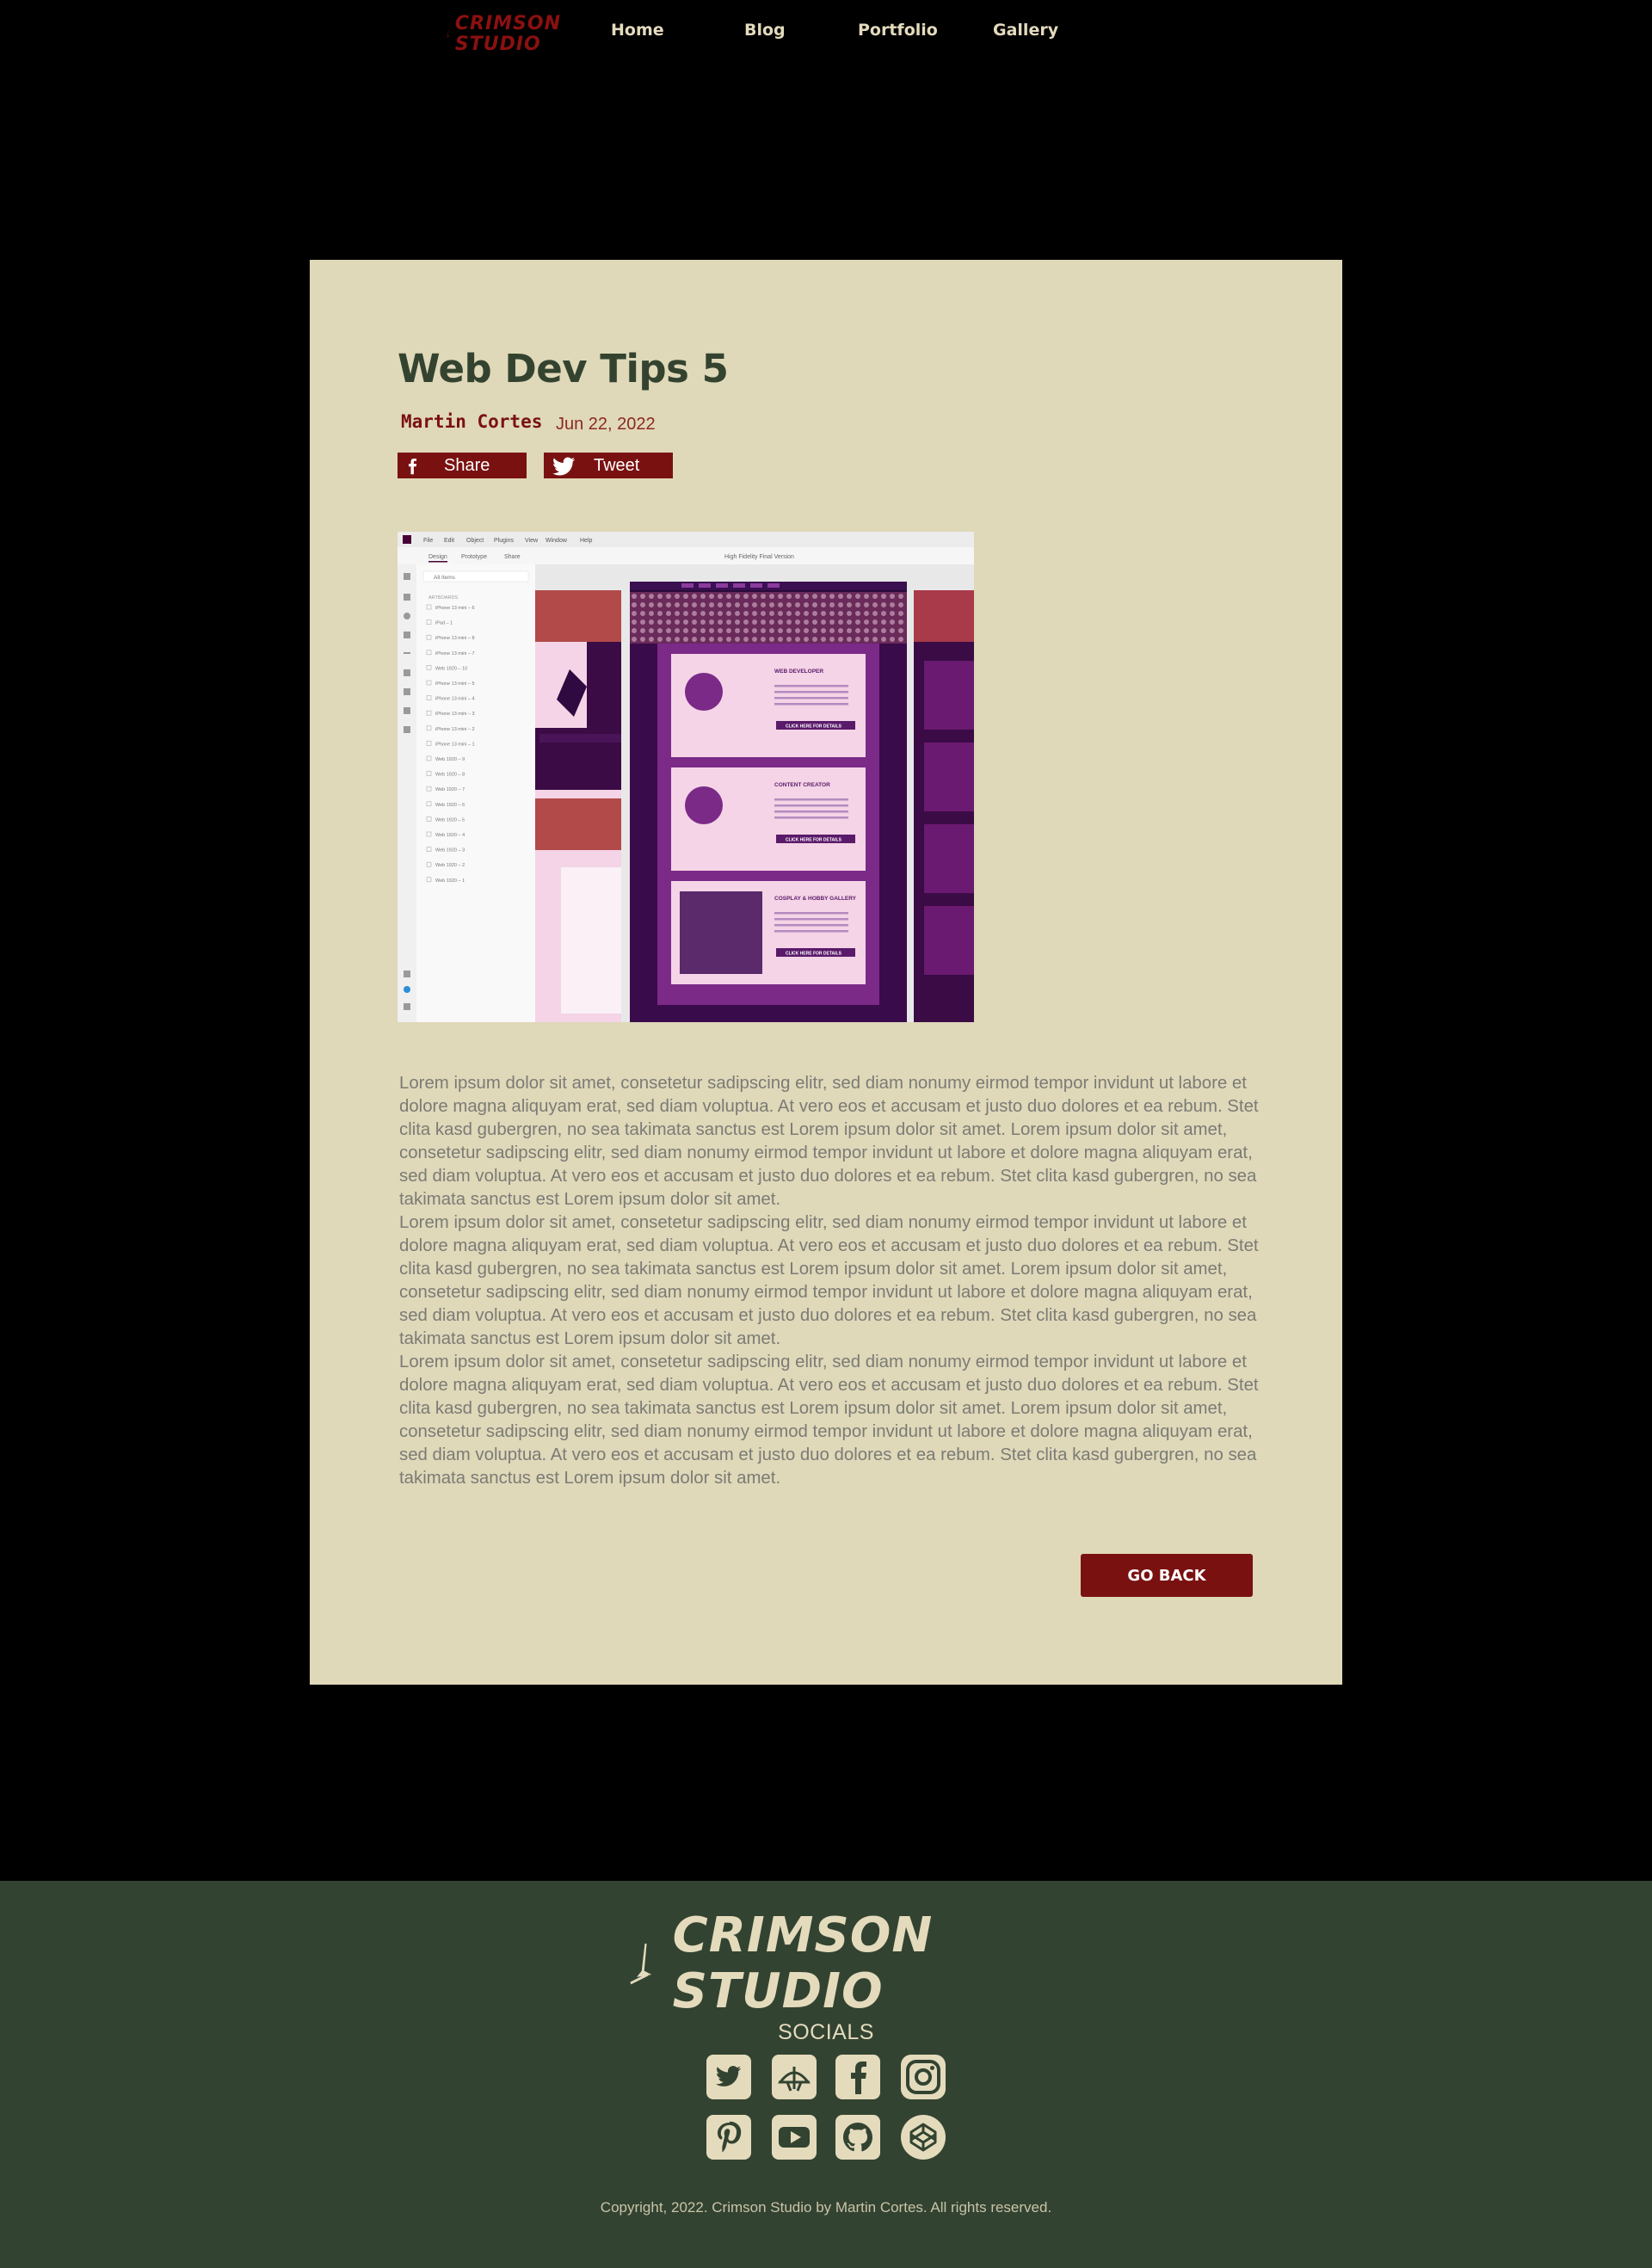 Image resolution: width=1652 pixels, height=2268 pixels. I want to click on artboard-layer: Web 1920 – 7, so click(450, 789).